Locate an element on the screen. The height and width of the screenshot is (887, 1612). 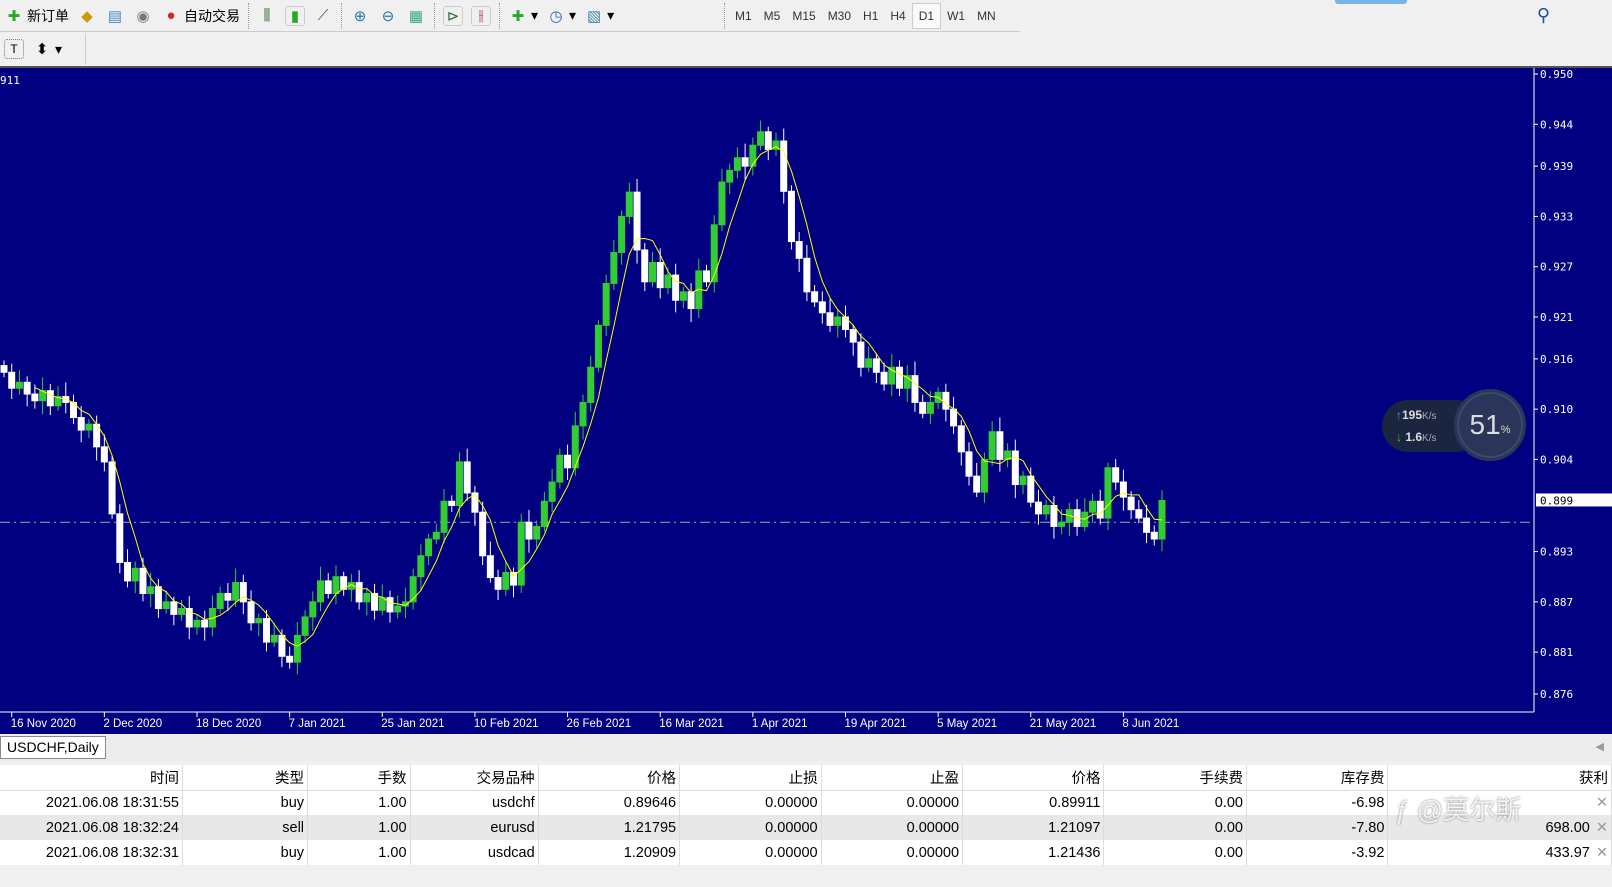
table-cell: ✕ is located at coordinates (1499, 802).